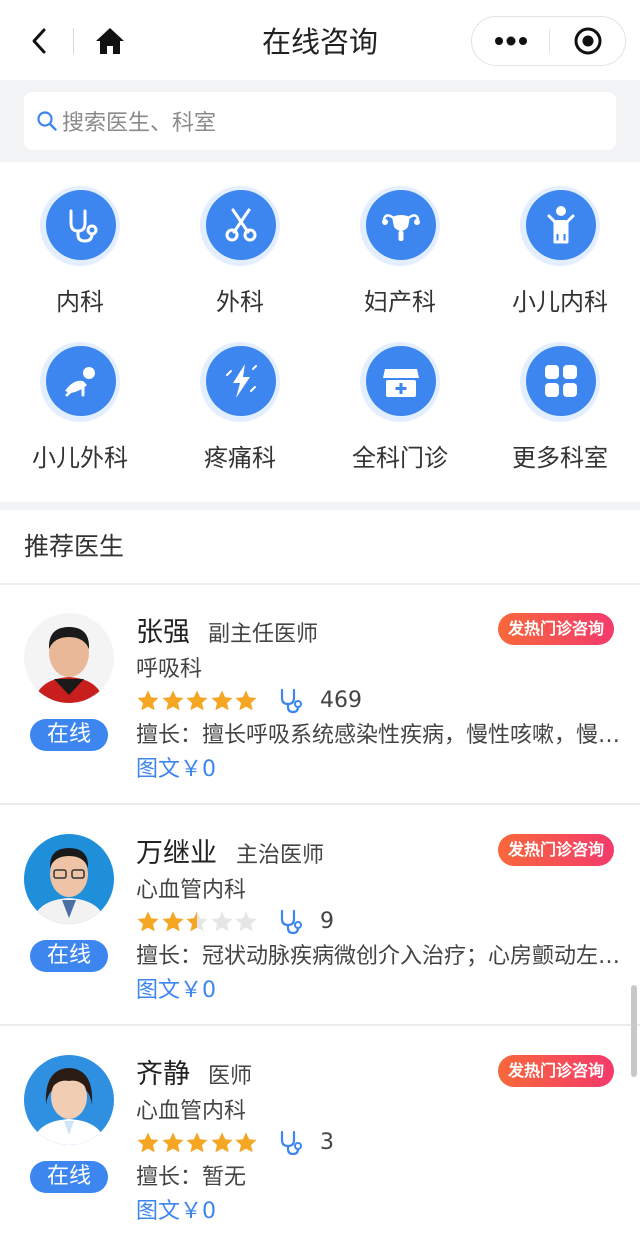 This screenshot has height=1246, width=640. I want to click on department-label: 外科, so click(240, 302).